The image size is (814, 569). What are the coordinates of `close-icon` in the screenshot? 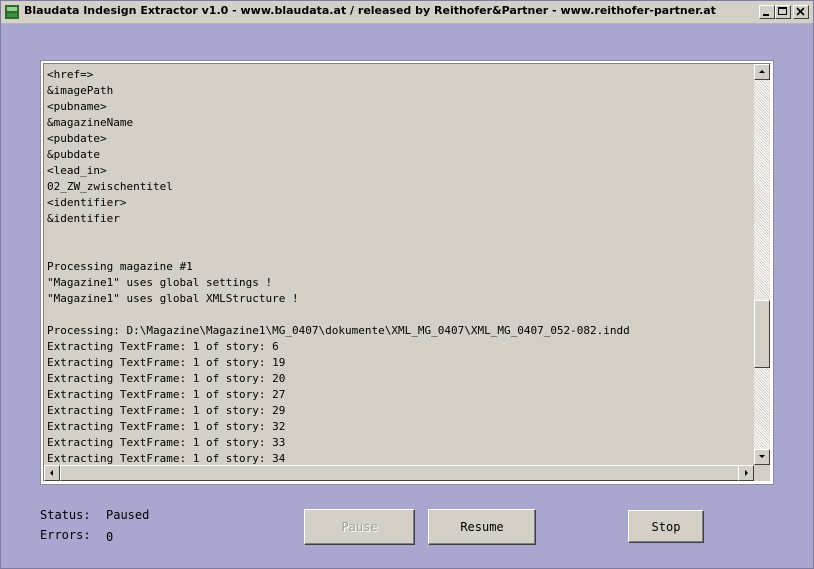 It's located at (800, 11).